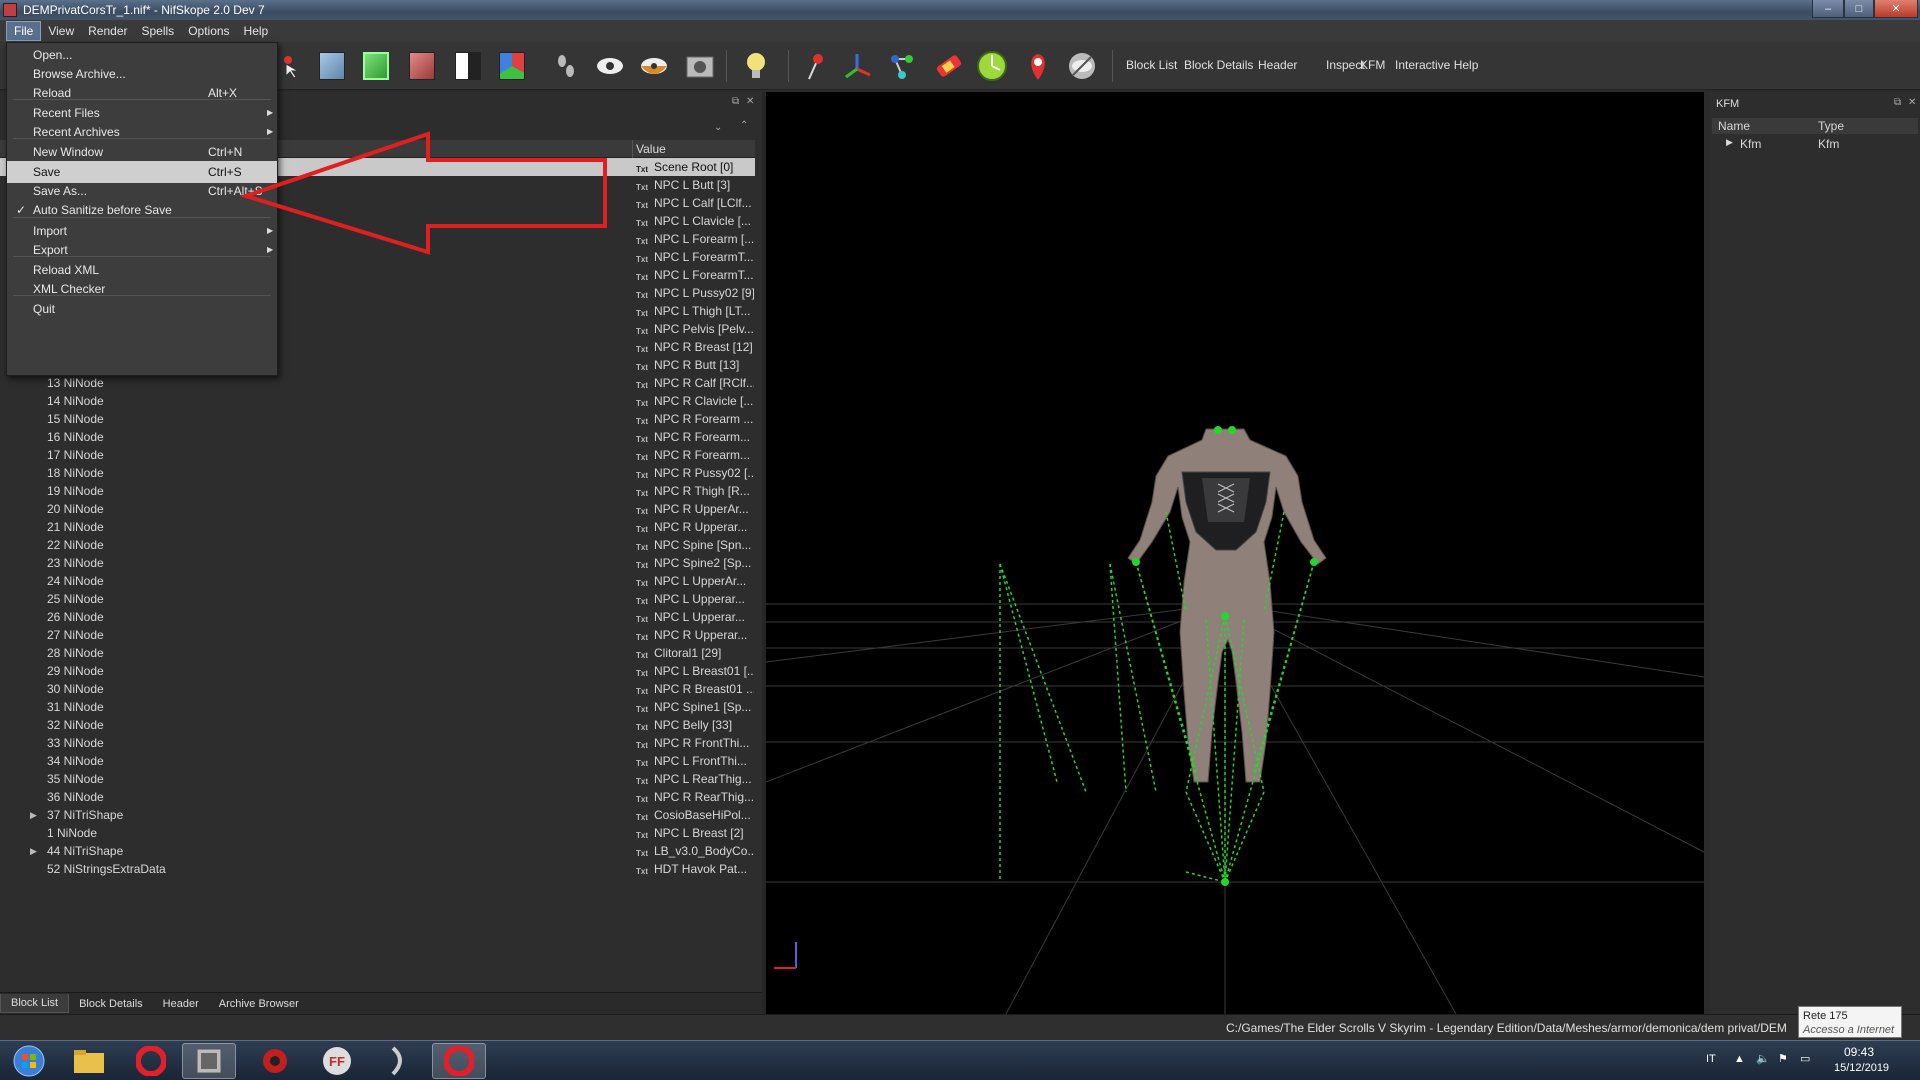 The height and width of the screenshot is (1080, 1920). I want to click on skyrim-icon, so click(399, 1061).